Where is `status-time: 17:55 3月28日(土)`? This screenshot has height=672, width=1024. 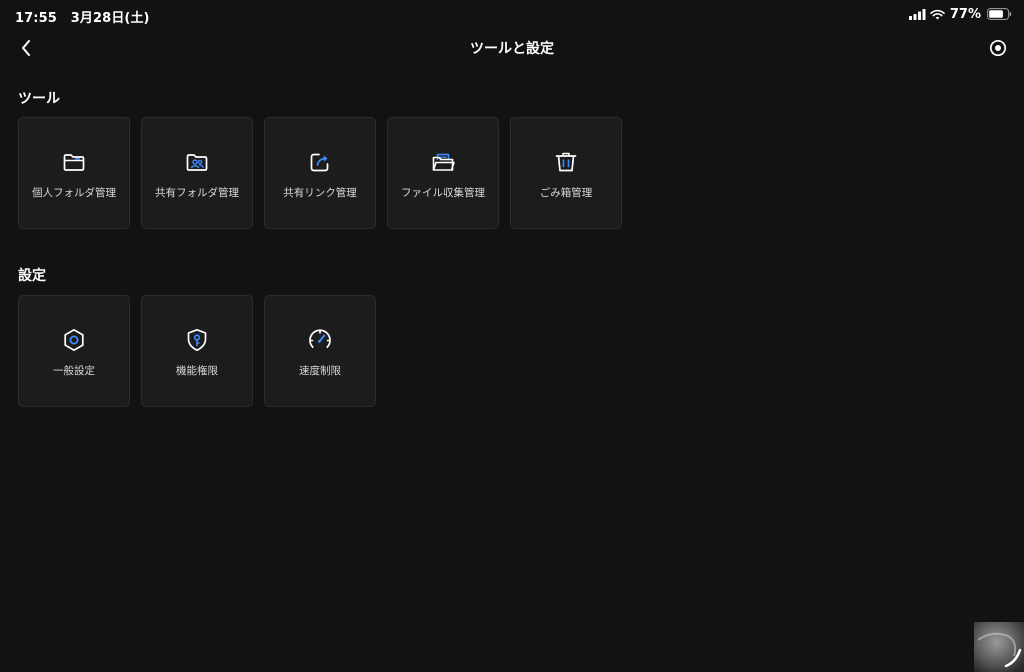 status-time: 17:55 3月28日(土) is located at coordinates (82, 16).